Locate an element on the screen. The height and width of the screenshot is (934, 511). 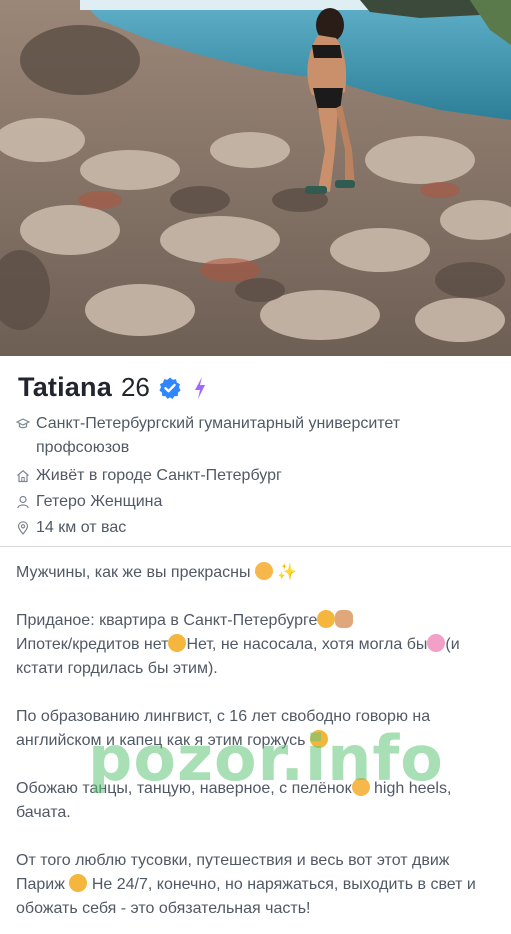
detail-city-text: Живёт в городе Санкт-Петербург is located at coordinates (159, 475).